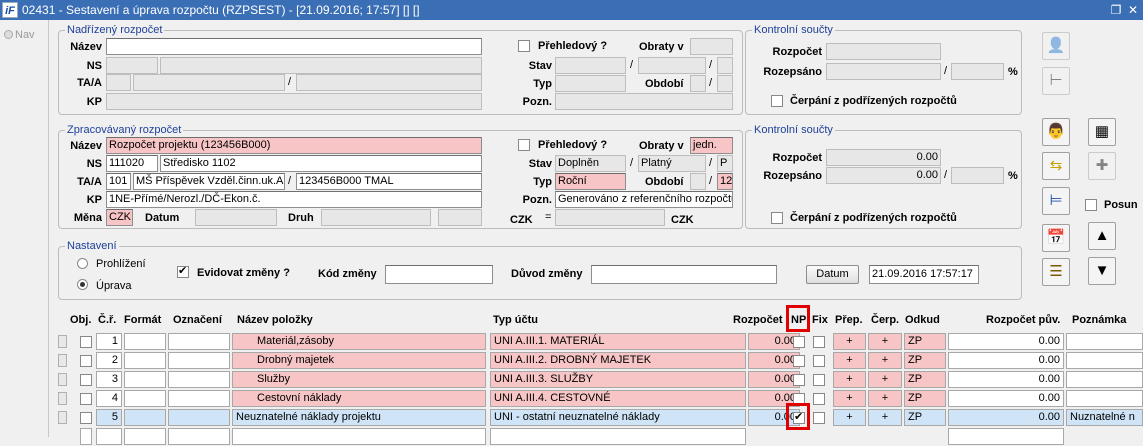  What do you see at coordinates (209, 181) in the screenshot?
I see `proc-ta-name: MŠ Příspěvek Vzděl.činn.uk.A,` at bounding box center [209, 181].